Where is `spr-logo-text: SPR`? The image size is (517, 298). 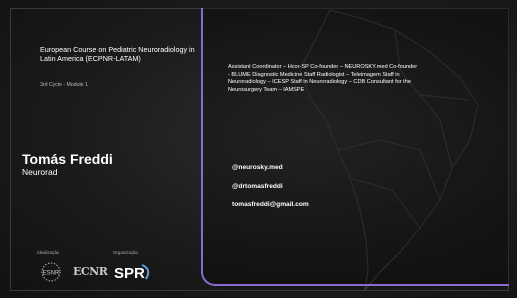
spr-logo-text: SPR is located at coordinates (129, 273).